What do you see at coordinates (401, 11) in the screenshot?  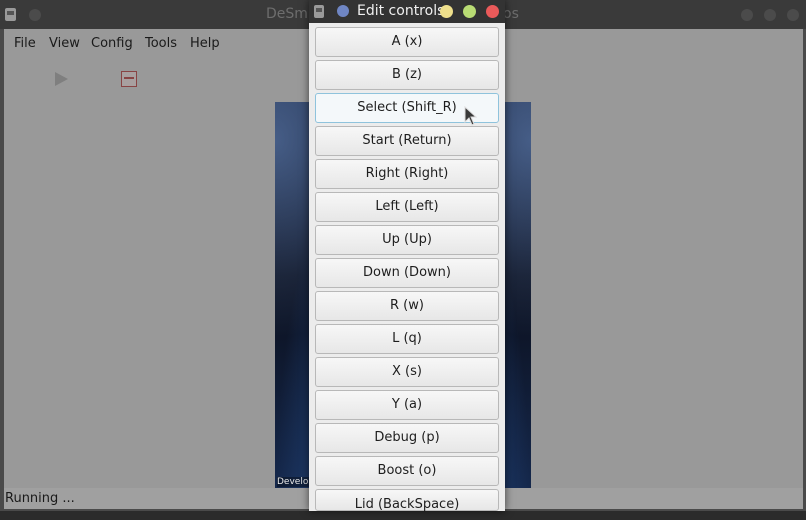 I see `dialog-title: Edit controls` at bounding box center [401, 11].